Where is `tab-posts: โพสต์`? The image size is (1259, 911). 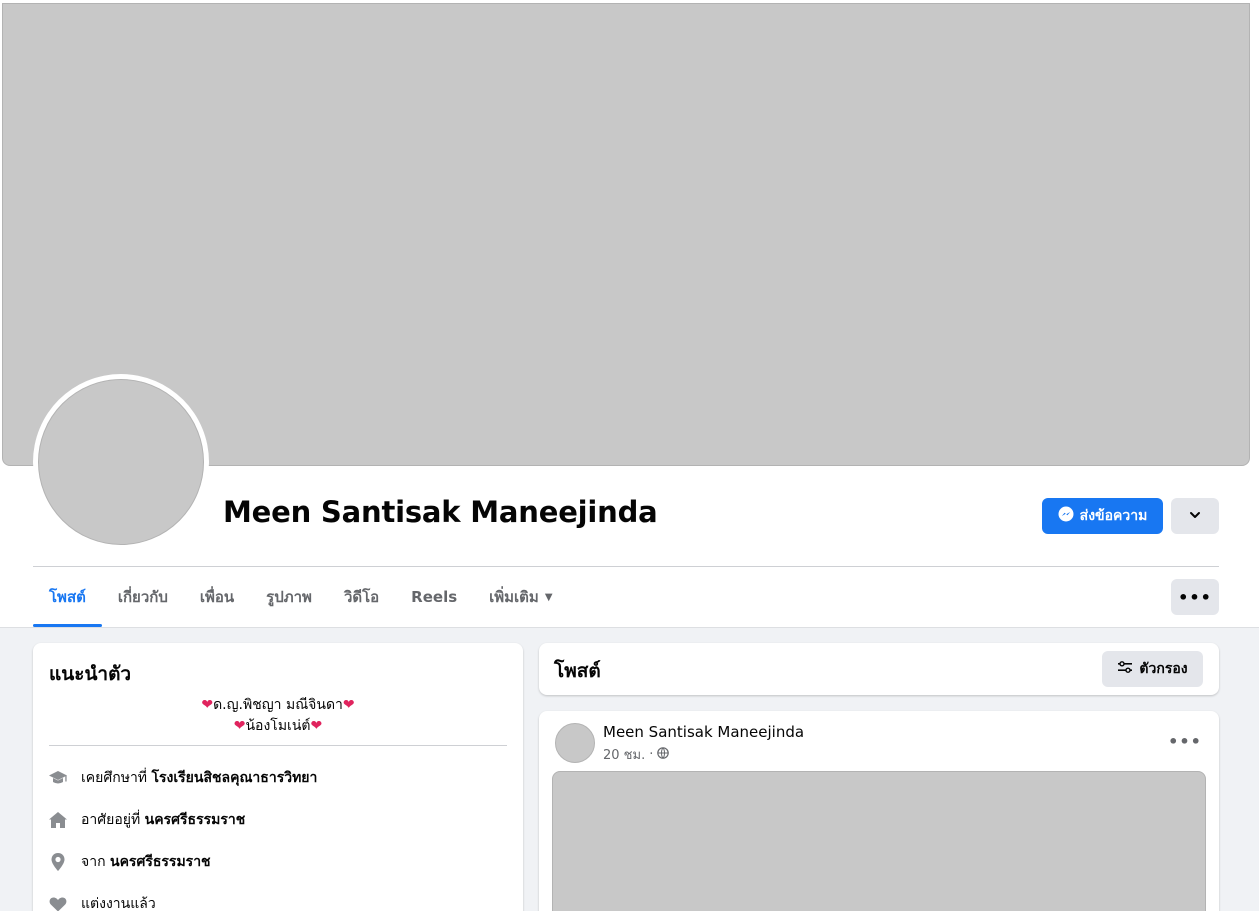 tab-posts: โพสต์ is located at coordinates (67, 597).